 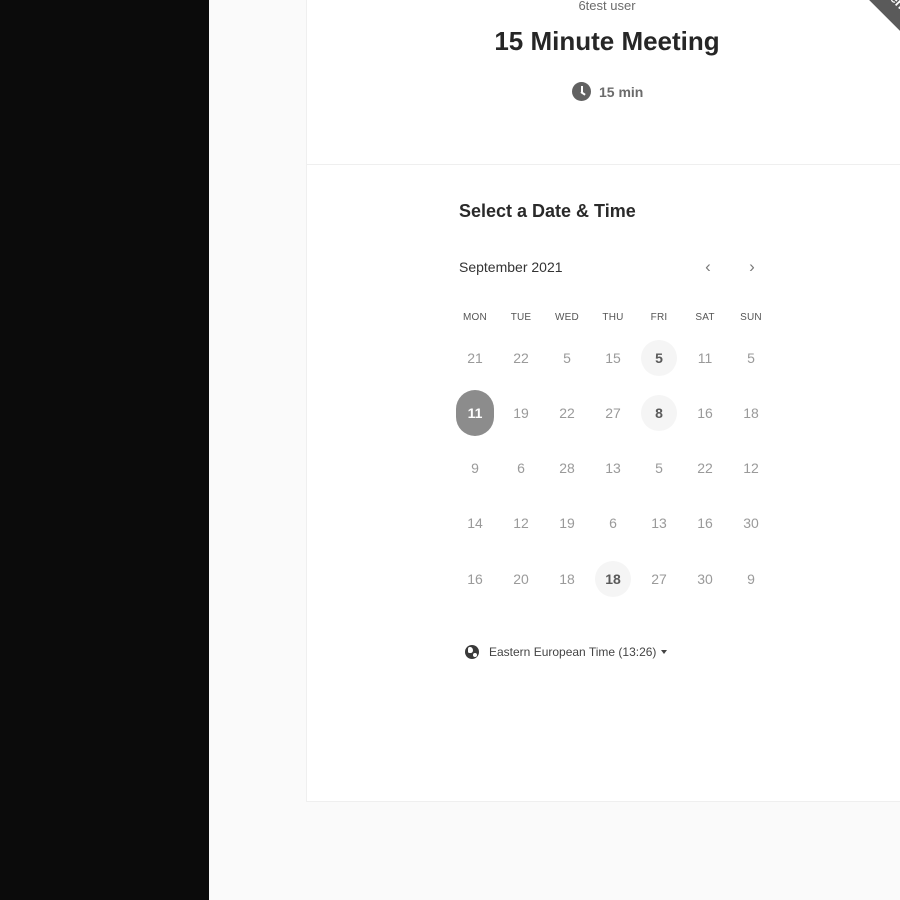 I want to click on day-number: 15, so click(x=613, y=357).